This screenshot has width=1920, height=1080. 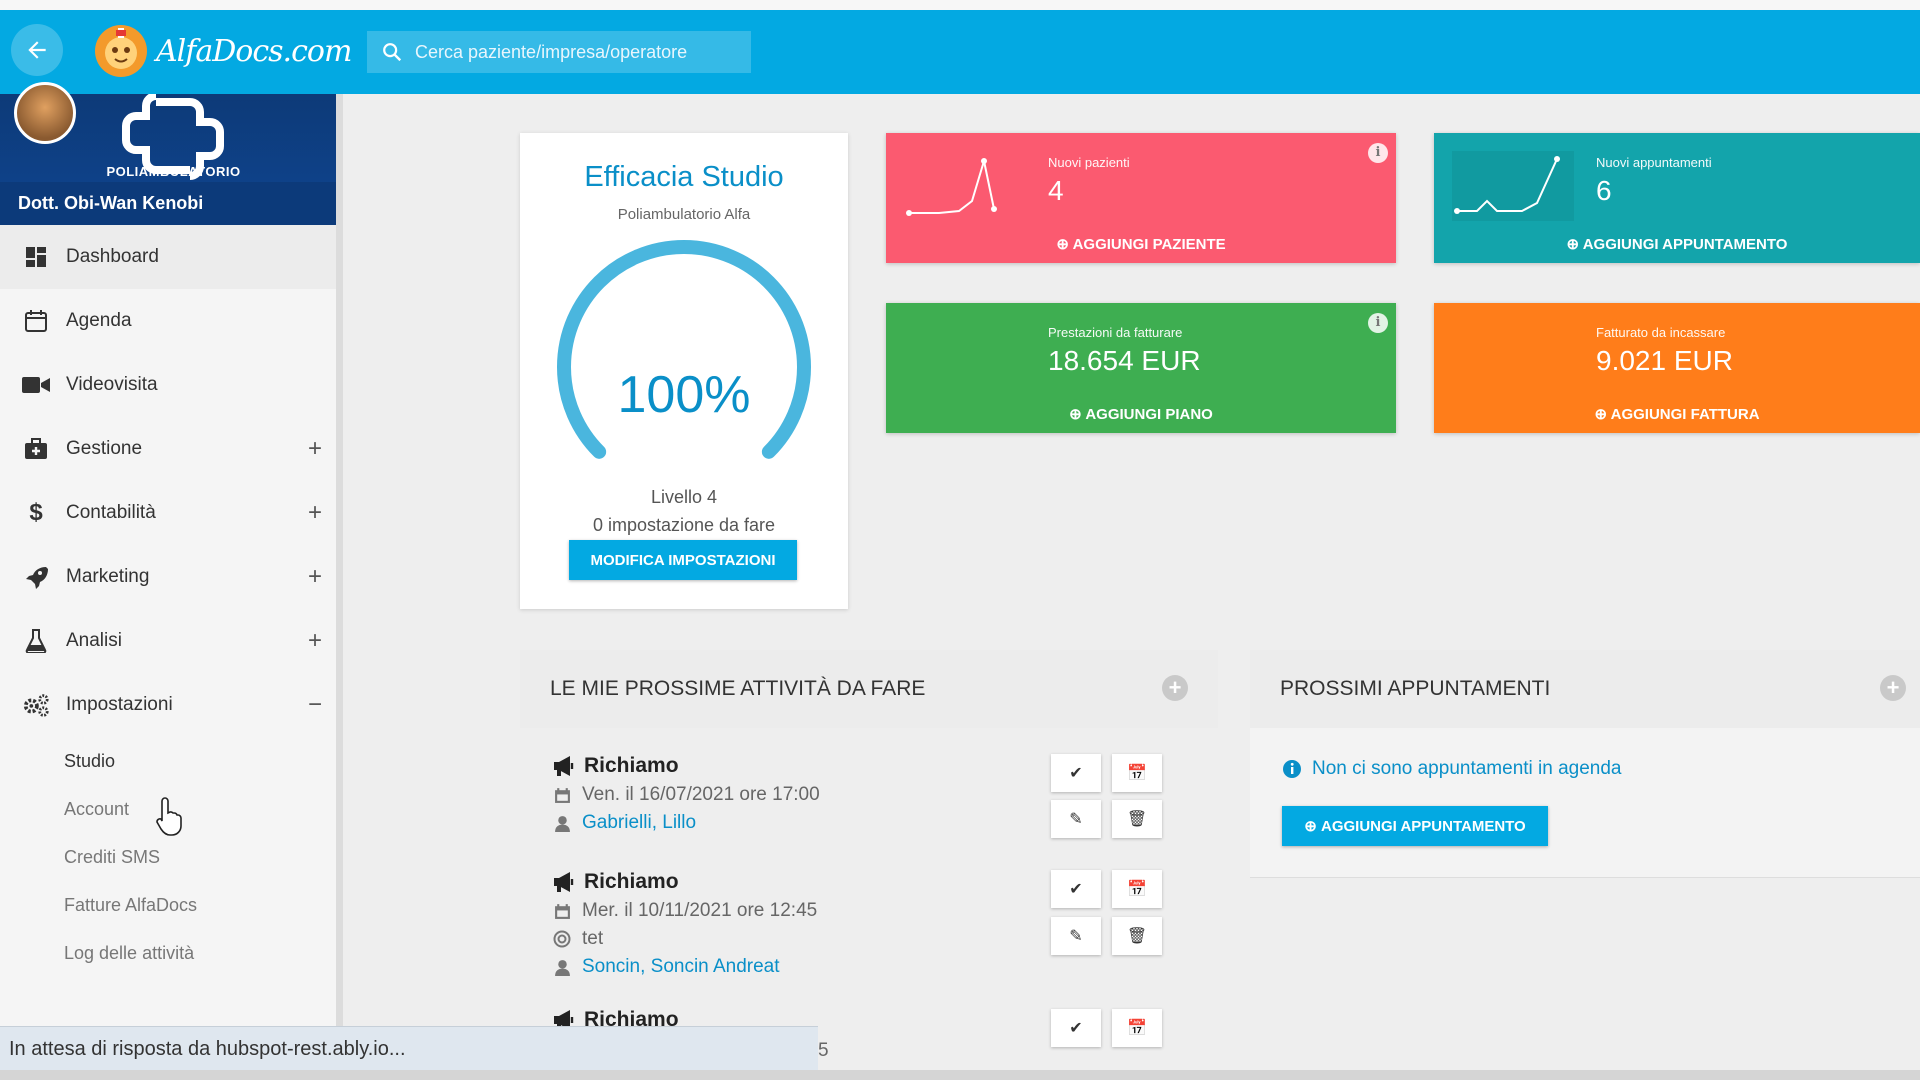 I want to click on aggiungi-paziente-button: ⊕ AGGIUNGI PAZIENTE, so click(x=1141, y=244).